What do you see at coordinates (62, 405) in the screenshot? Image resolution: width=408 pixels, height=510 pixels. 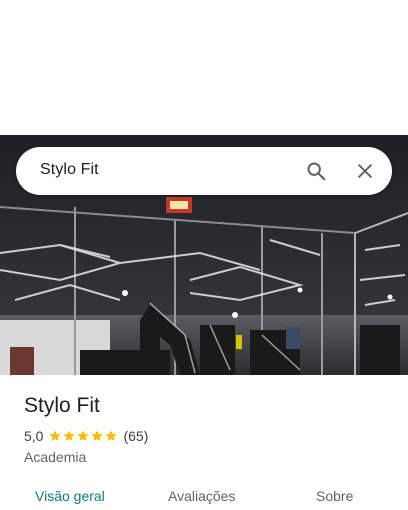 I see `place-title: Stylo Fit` at bounding box center [62, 405].